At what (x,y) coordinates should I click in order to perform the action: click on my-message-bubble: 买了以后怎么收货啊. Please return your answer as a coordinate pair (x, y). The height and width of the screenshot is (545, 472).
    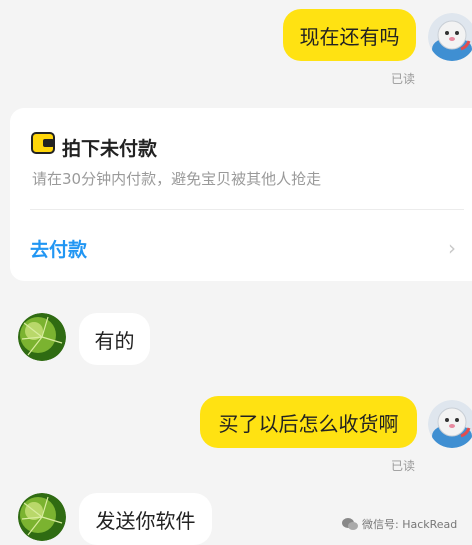
    Looking at the image, I should click on (308, 422).